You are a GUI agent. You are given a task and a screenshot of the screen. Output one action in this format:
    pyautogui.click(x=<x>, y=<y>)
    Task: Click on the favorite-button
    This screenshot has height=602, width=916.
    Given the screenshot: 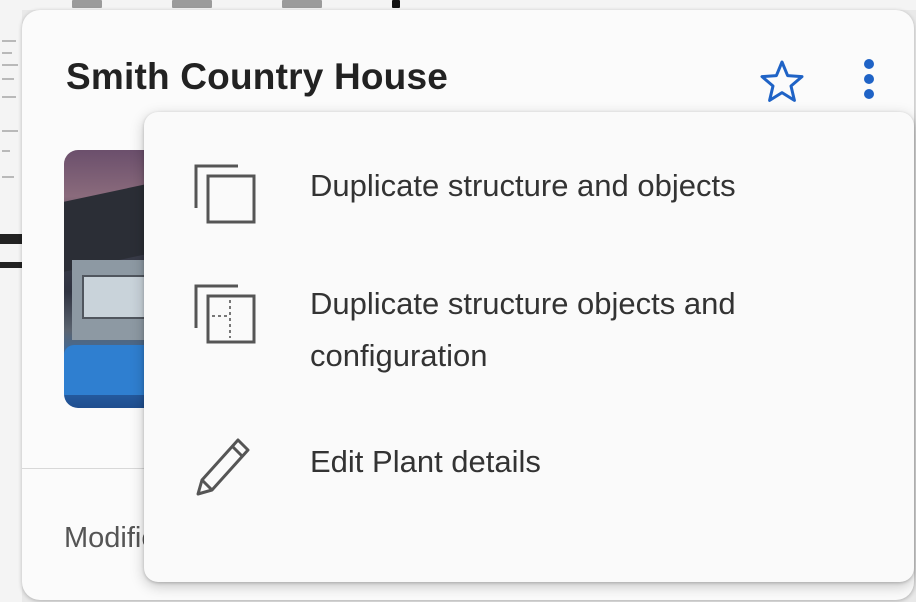 What is the action you would take?
    pyautogui.click(x=782, y=82)
    